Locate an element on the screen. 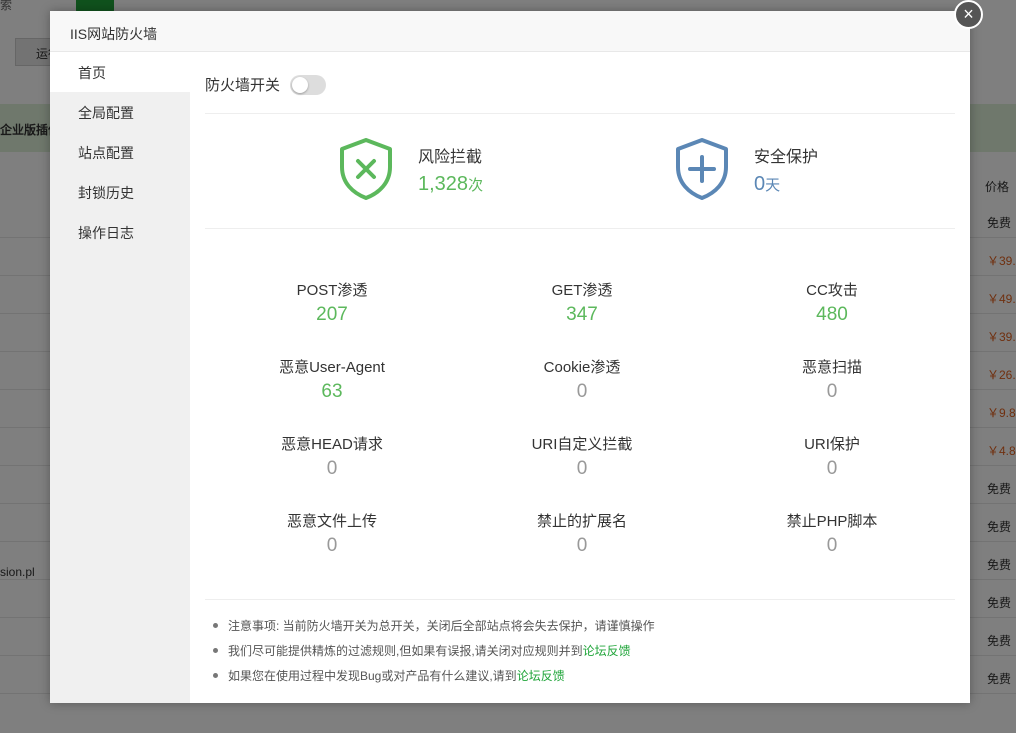 The height and width of the screenshot is (733, 1016). risk-value: 1,328 is located at coordinates (443, 183).